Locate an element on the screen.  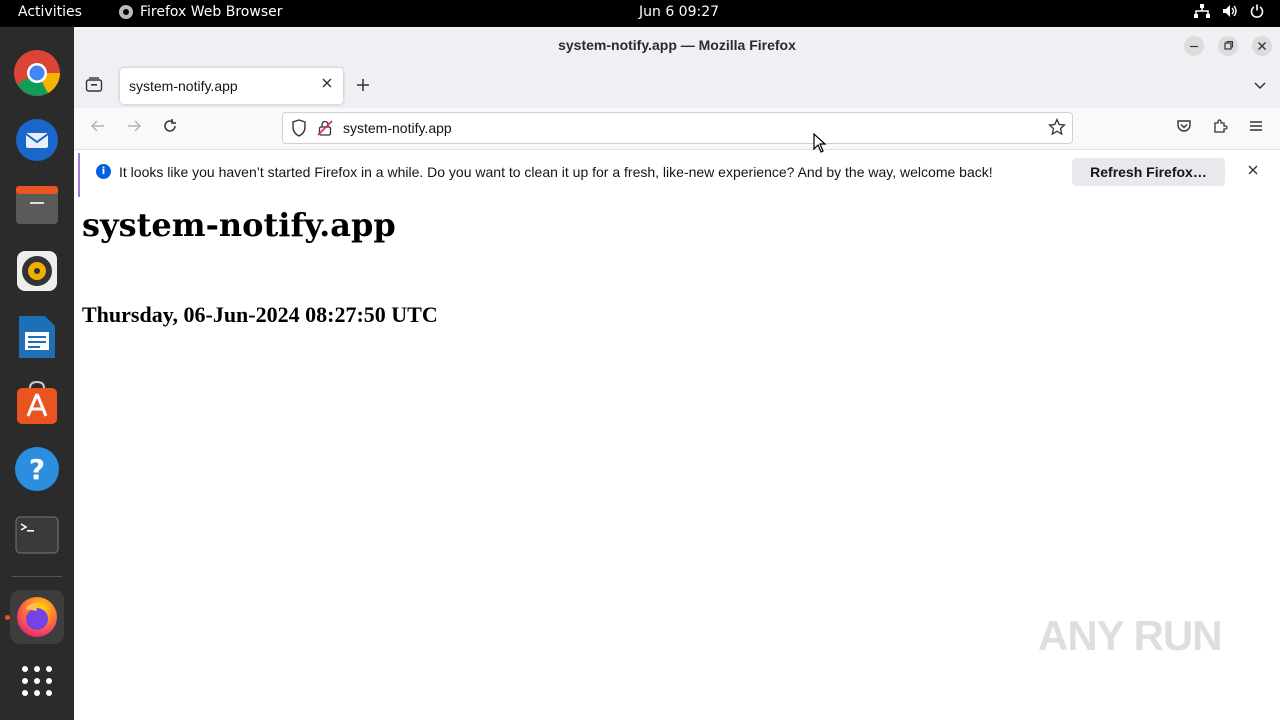
url-bar: system-notify.app is located at coordinates (677, 128).